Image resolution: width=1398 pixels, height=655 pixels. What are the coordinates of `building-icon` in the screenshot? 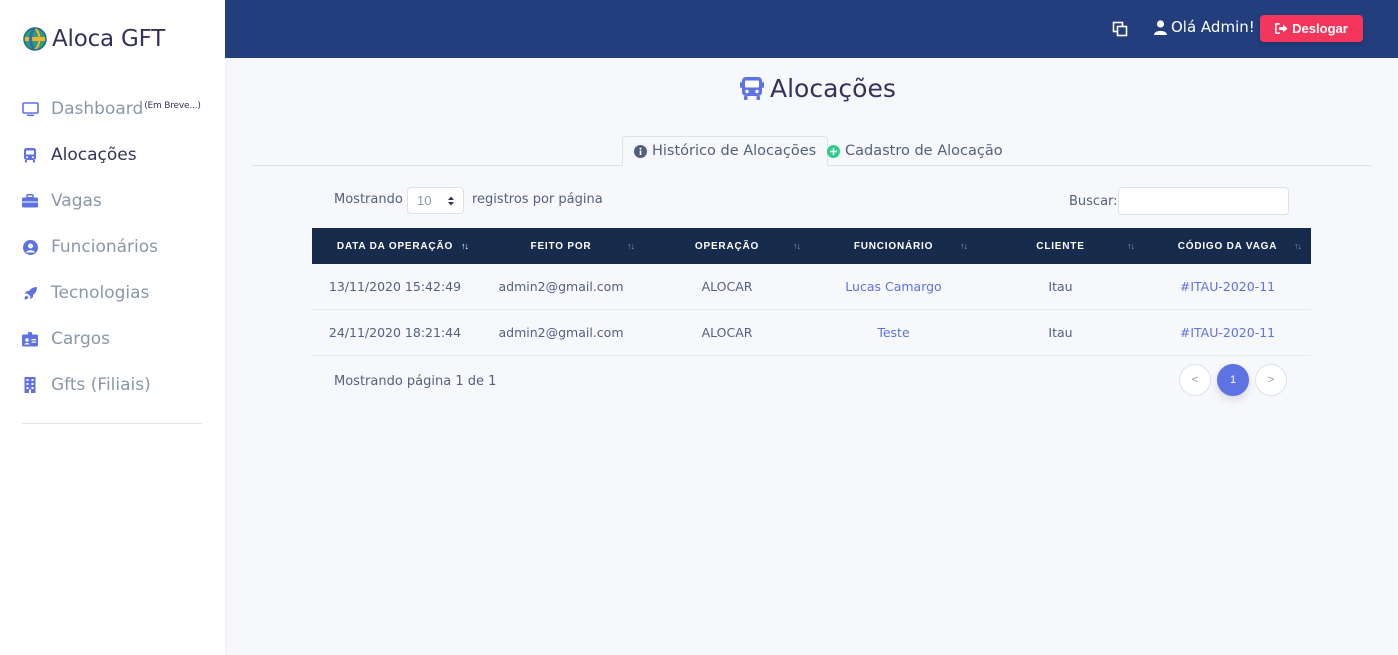 It's located at (30, 385).